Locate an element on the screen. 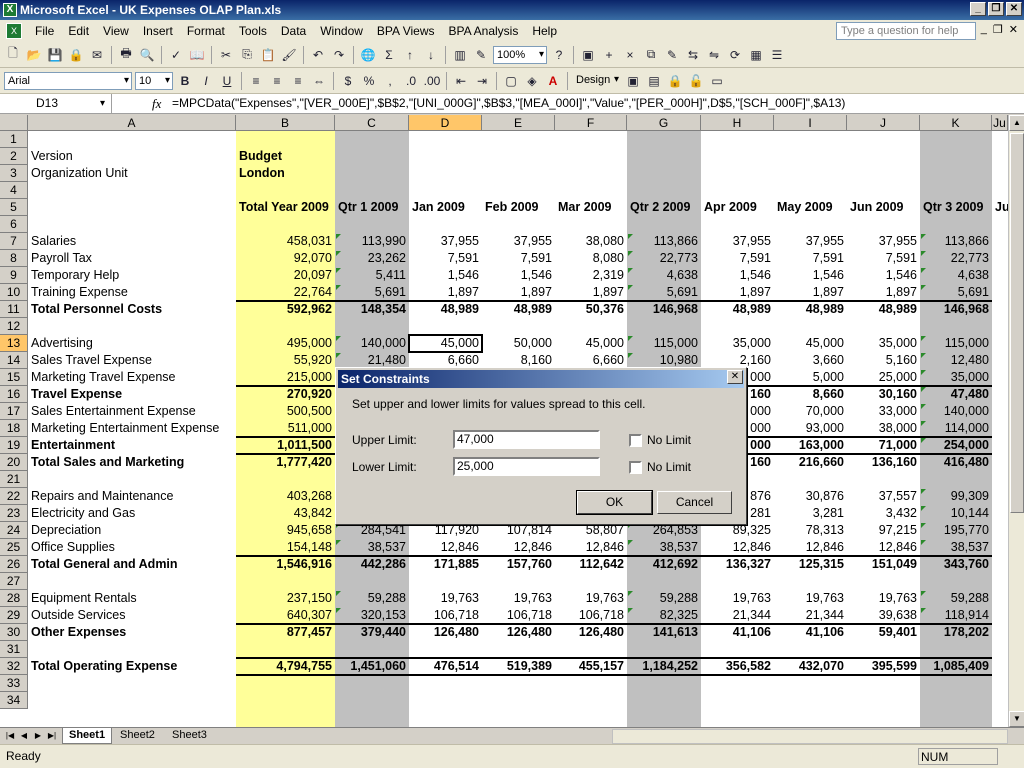  research-icon: 📖 is located at coordinates (197, 55).